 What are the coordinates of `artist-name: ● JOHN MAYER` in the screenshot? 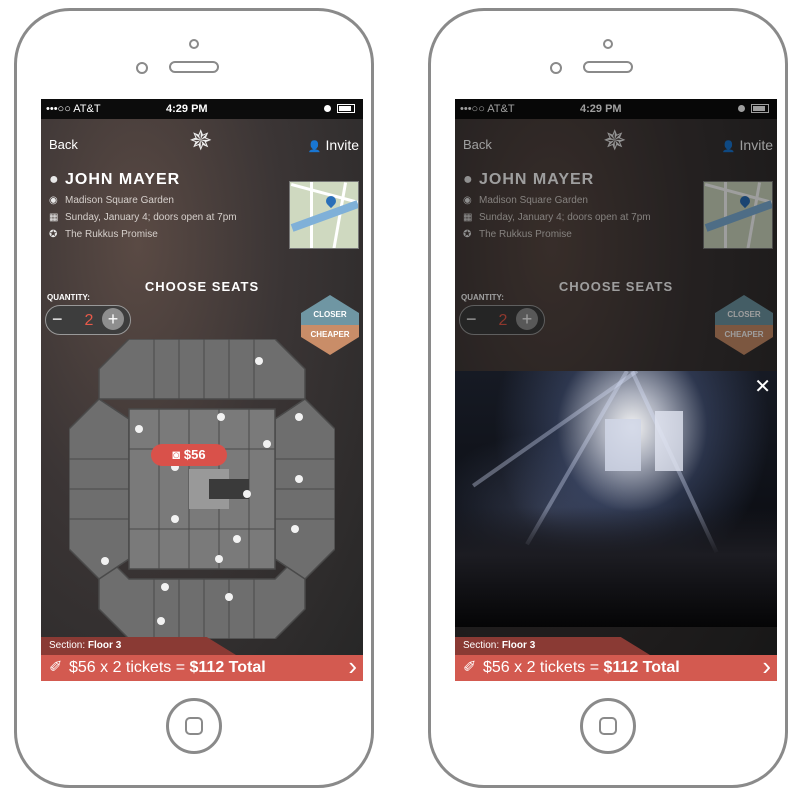 It's located at (115, 179).